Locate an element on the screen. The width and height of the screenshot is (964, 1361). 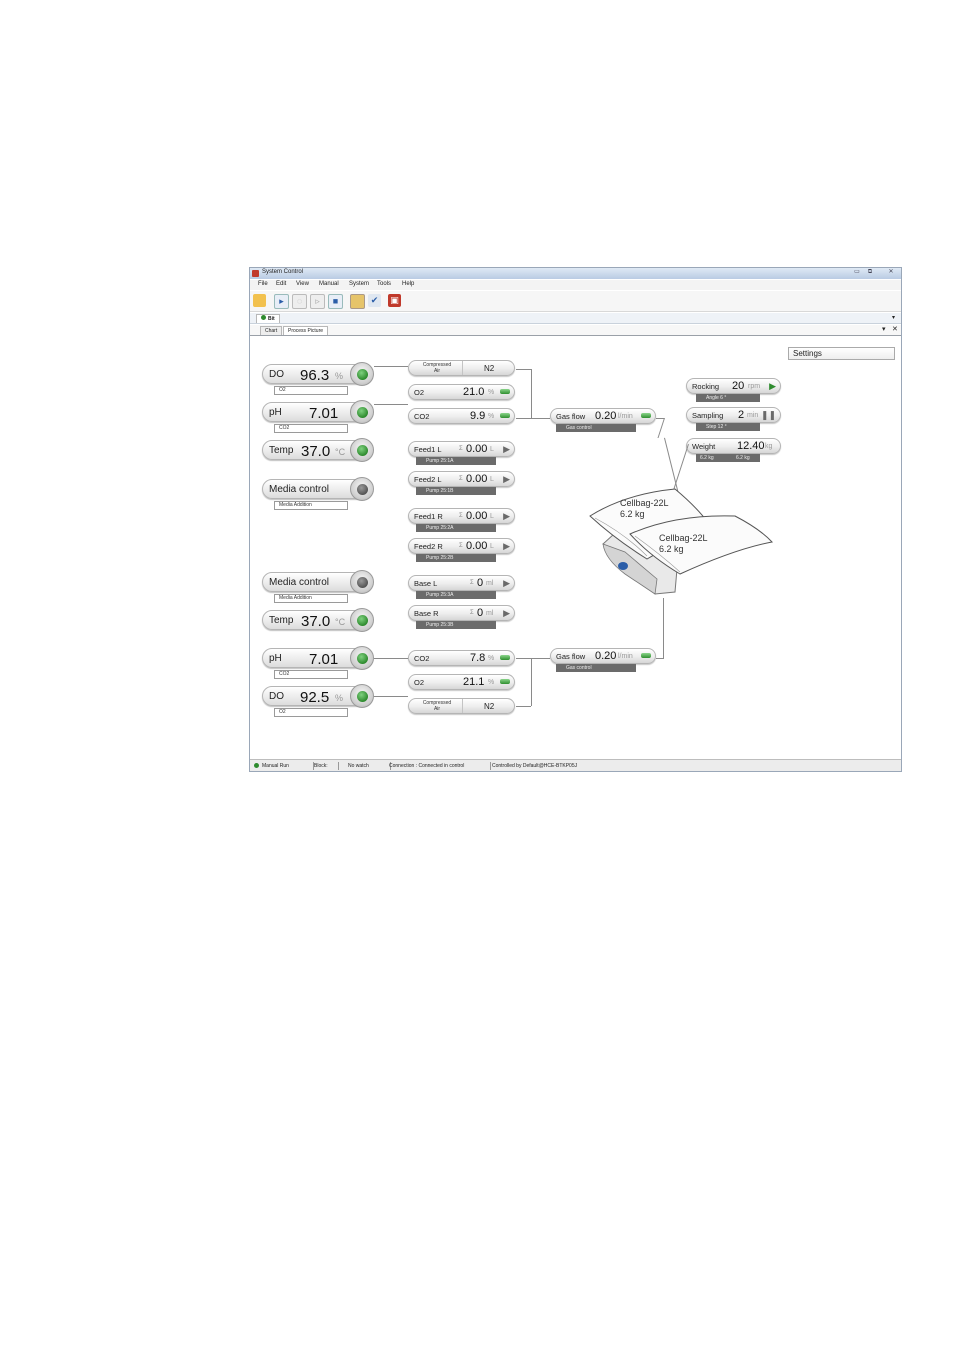
do-top-control: DO 96.3 % is located at coordinates (318, 374).